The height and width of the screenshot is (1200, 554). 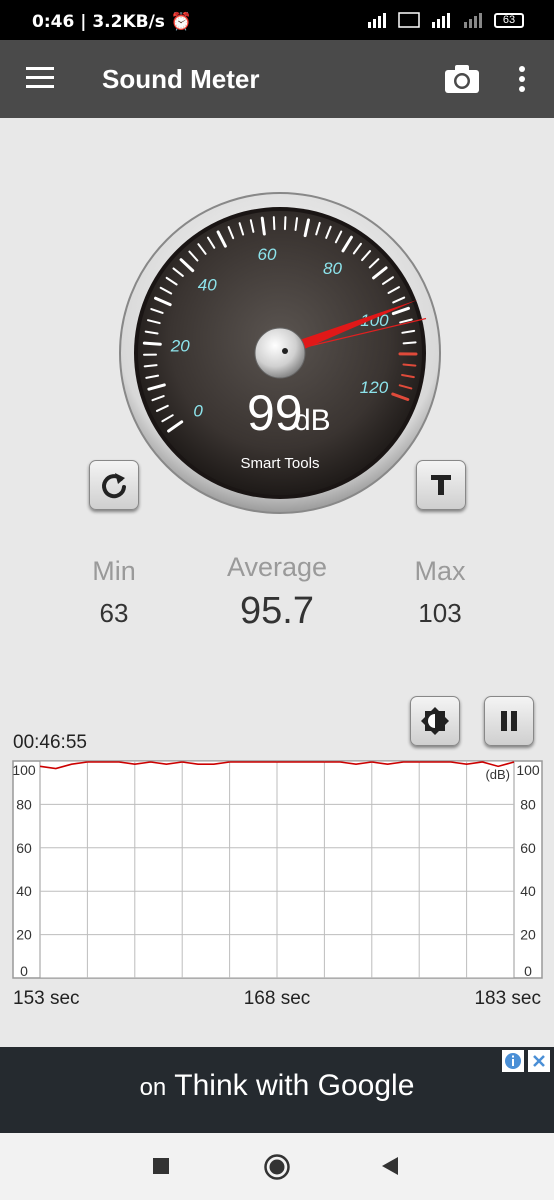 I want to click on chart-y-tick-right: 20, so click(x=528, y=935).